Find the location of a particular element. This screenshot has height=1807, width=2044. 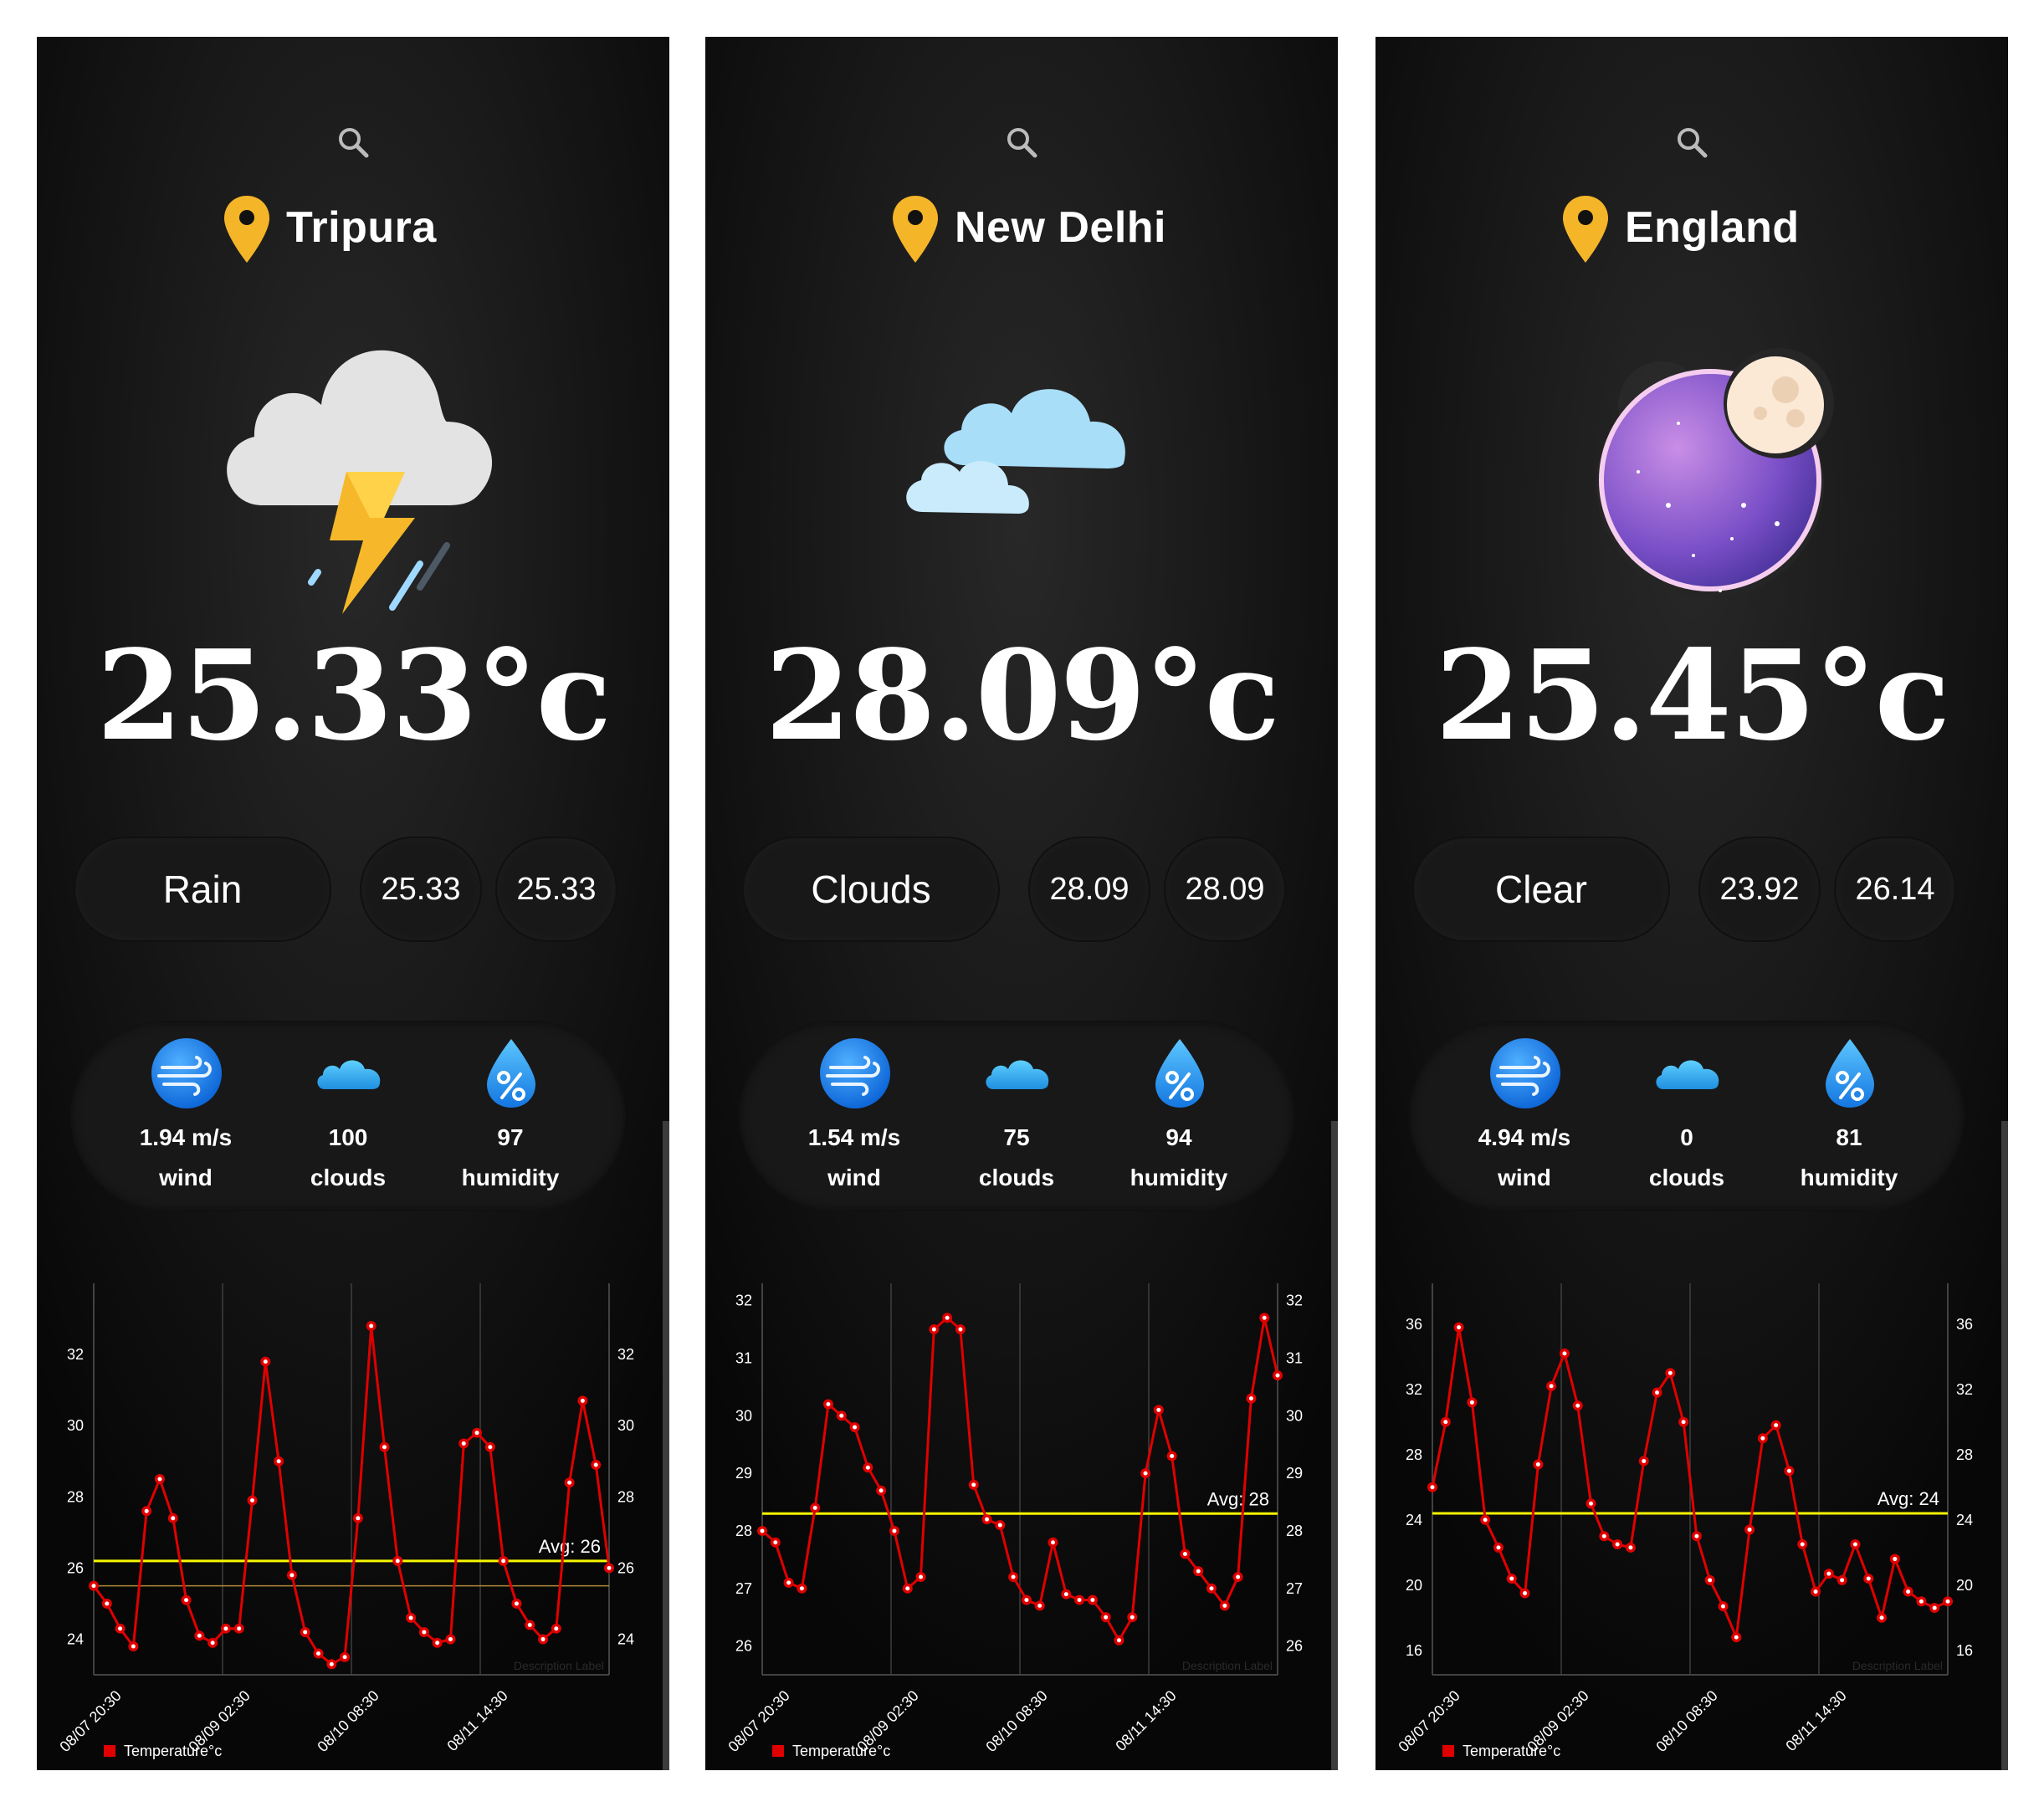

clouds-value: 100 is located at coordinates (348, 1137).